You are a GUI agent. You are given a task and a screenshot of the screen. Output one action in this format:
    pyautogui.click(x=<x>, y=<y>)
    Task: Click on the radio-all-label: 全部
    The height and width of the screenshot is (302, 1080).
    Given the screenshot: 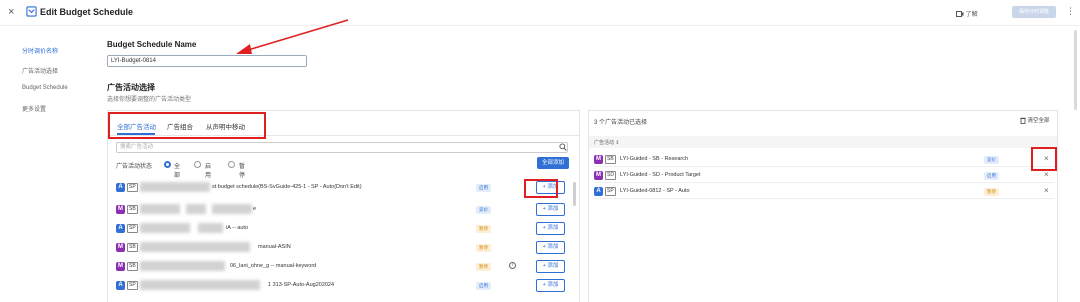 What is the action you would take?
    pyautogui.click(x=177, y=171)
    